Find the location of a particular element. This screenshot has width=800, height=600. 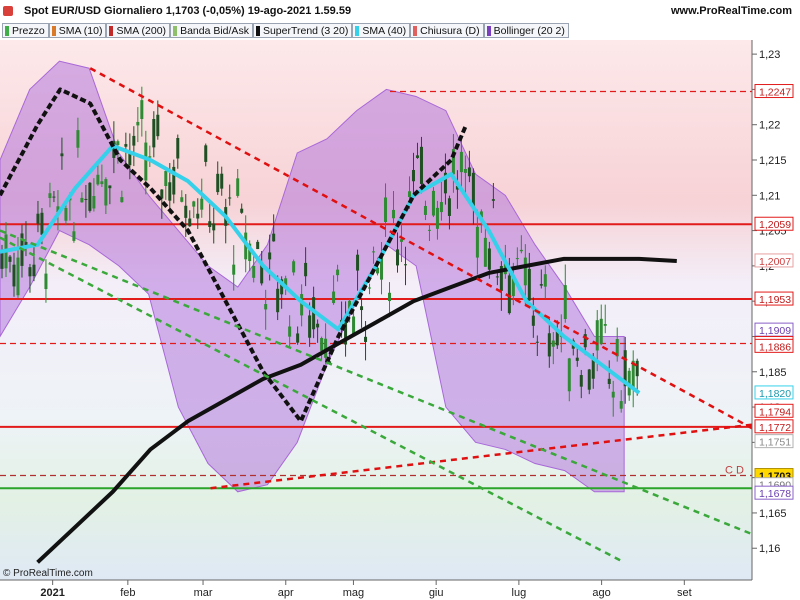

watermark: © ProRealTime.com is located at coordinates (48, 573).